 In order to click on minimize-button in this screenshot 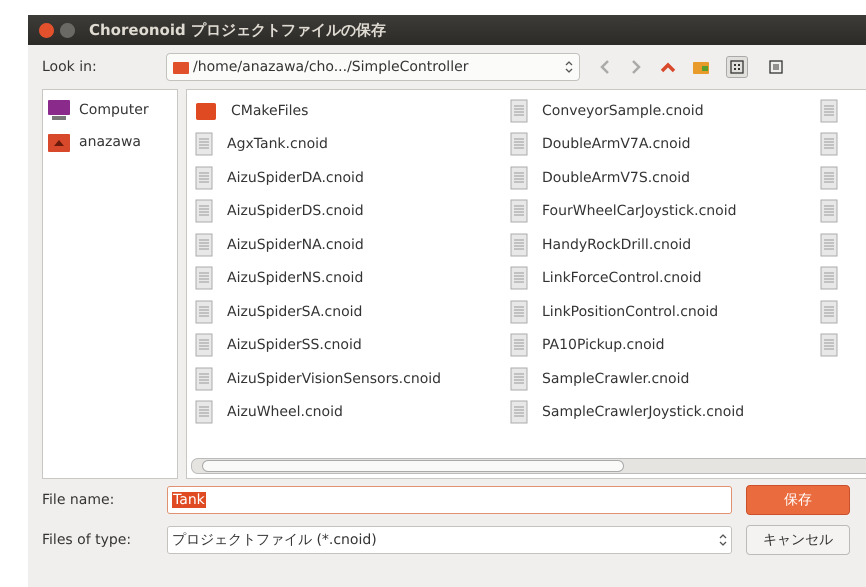, I will do `click(67, 30)`.